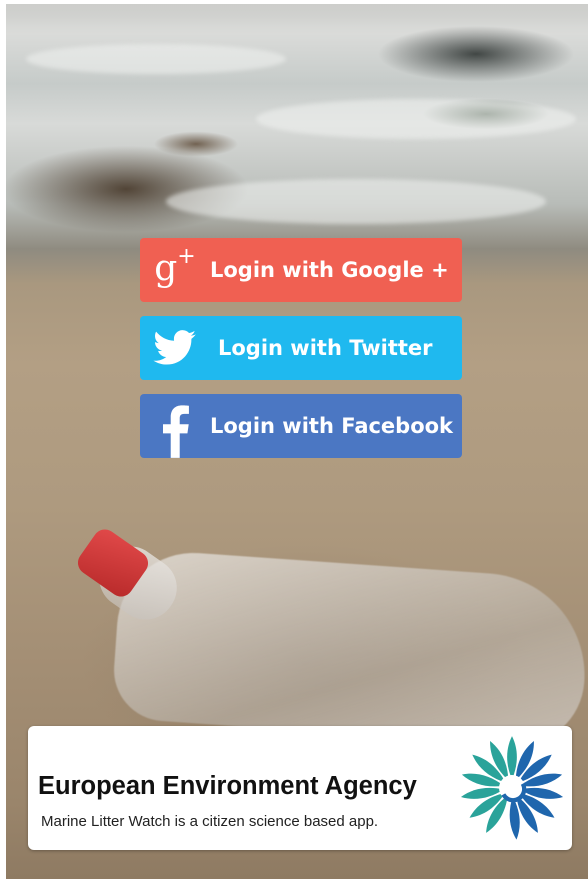 This screenshot has height=879, width=588. What do you see at coordinates (175, 348) in the screenshot?
I see `twitter-bird-icon` at bounding box center [175, 348].